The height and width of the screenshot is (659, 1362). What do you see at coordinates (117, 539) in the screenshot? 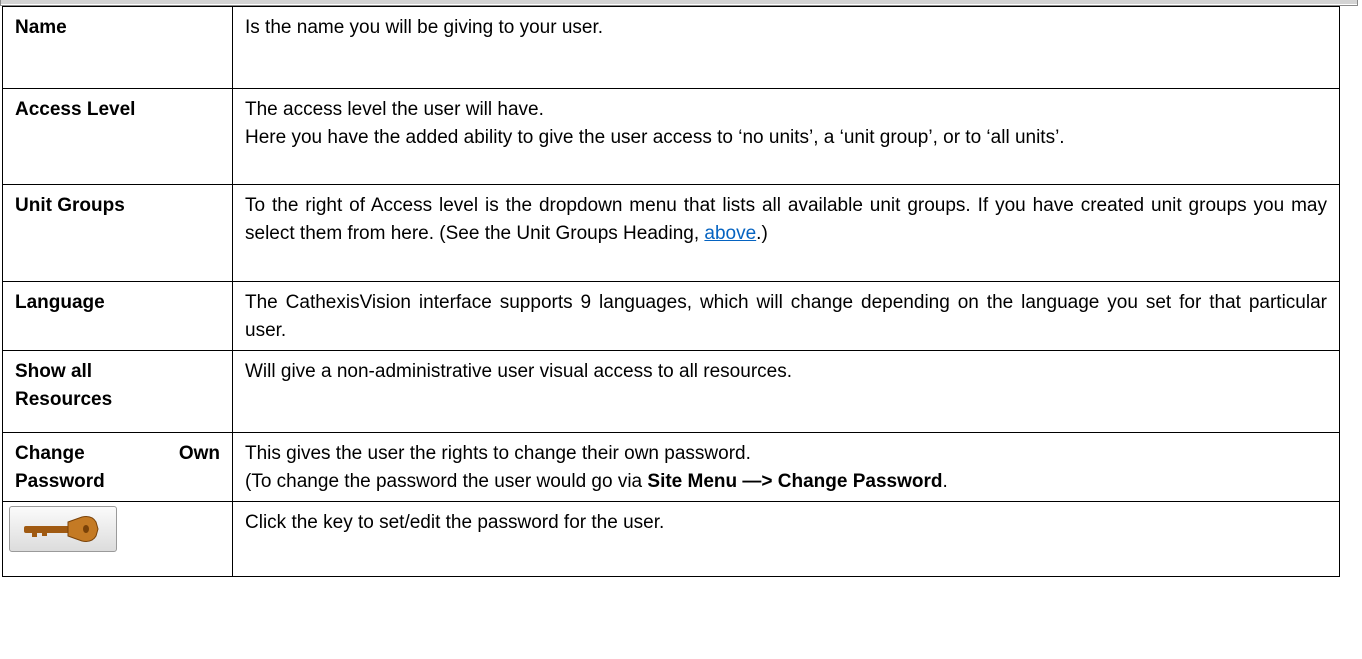
I see `term-key-icon-cell` at bounding box center [117, 539].